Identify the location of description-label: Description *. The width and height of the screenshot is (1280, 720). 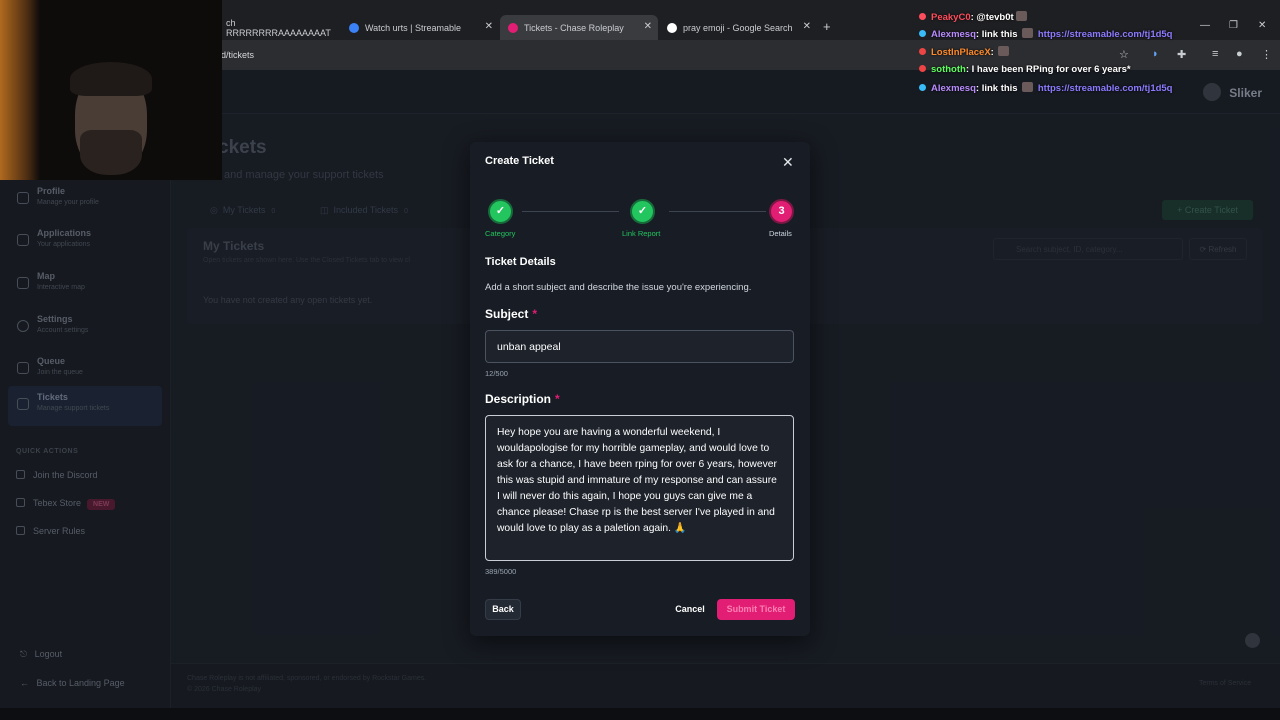
(522, 399).